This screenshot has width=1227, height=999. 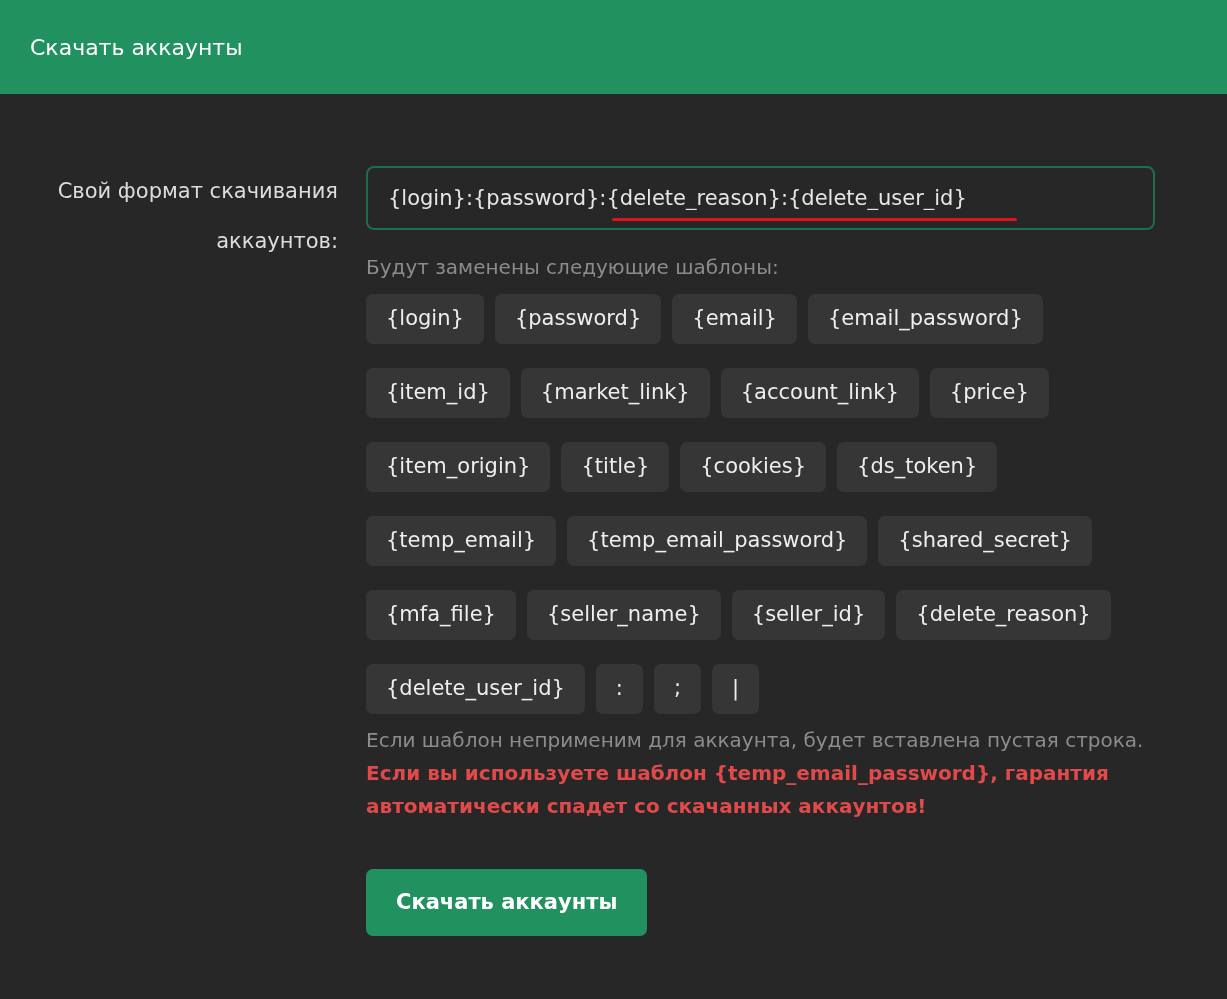 I want to click on template-chip: {login}, so click(x=425, y=319).